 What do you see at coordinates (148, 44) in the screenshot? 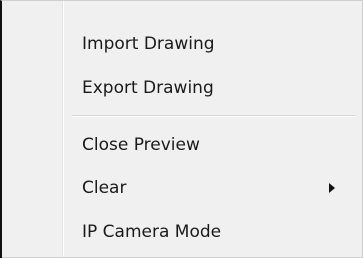
I see `menu-item-label: Import Drawing` at bounding box center [148, 44].